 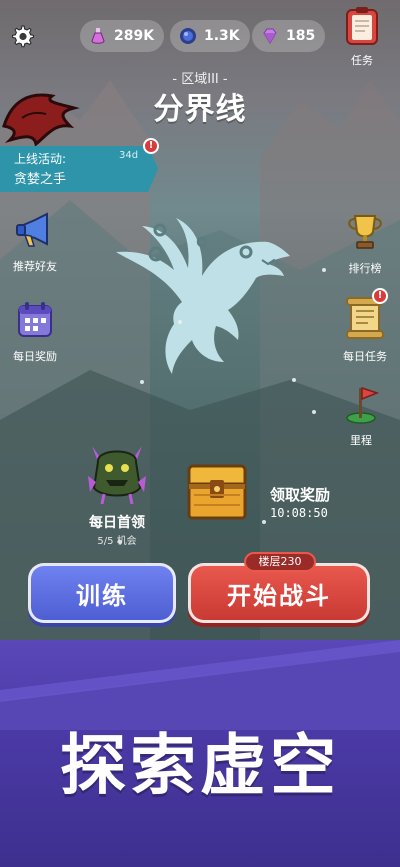 What do you see at coordinates (222, 36) in the screenshot?
I see `currency-orb-value: 1.3K` at bounding box center [222, 36].